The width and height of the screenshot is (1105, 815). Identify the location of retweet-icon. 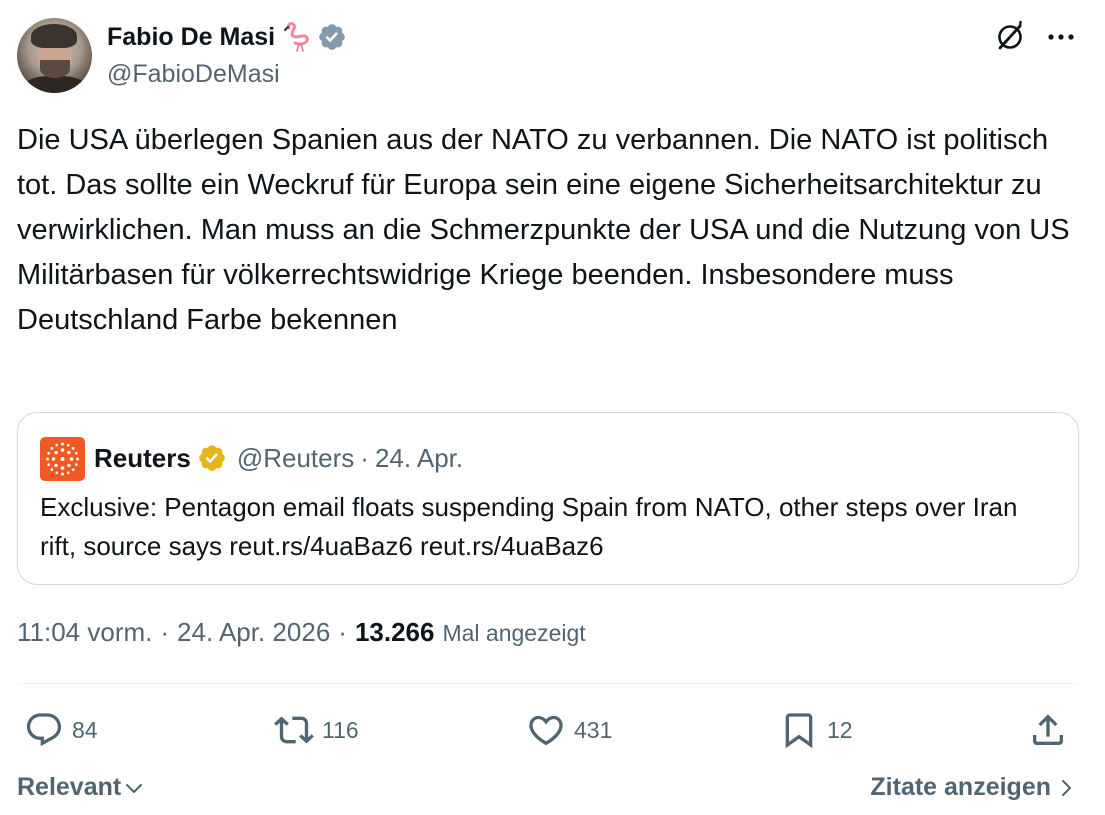
(294, 730).